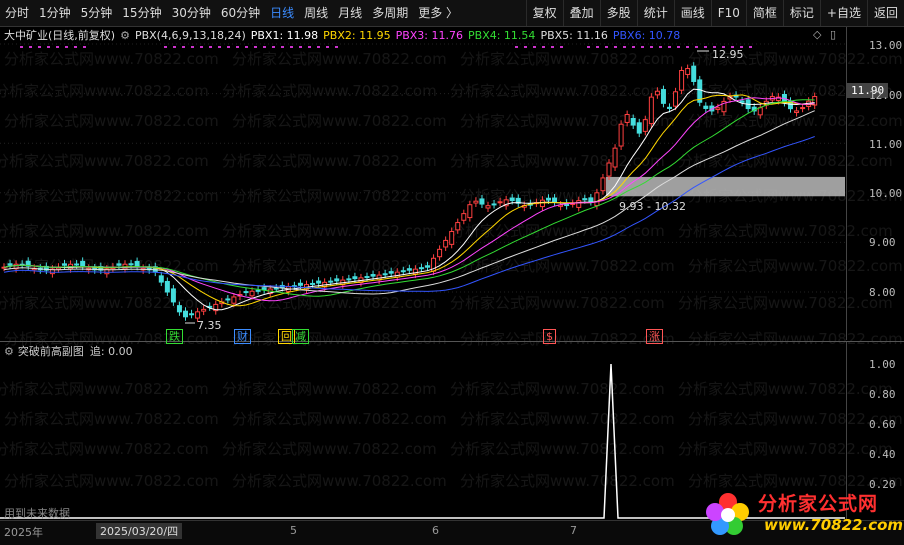  I want to click on price-tick-0: 13.00, so click(886, 45).